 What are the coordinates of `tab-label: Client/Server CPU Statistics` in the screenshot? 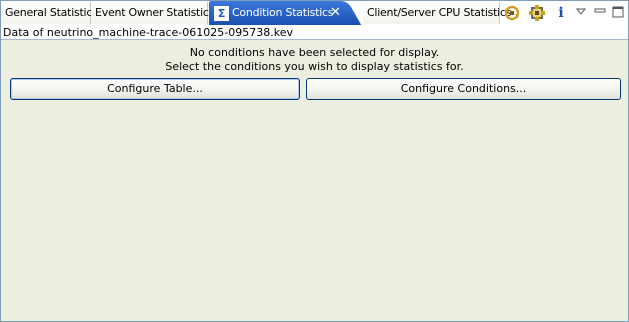 It's located at (439, 12).